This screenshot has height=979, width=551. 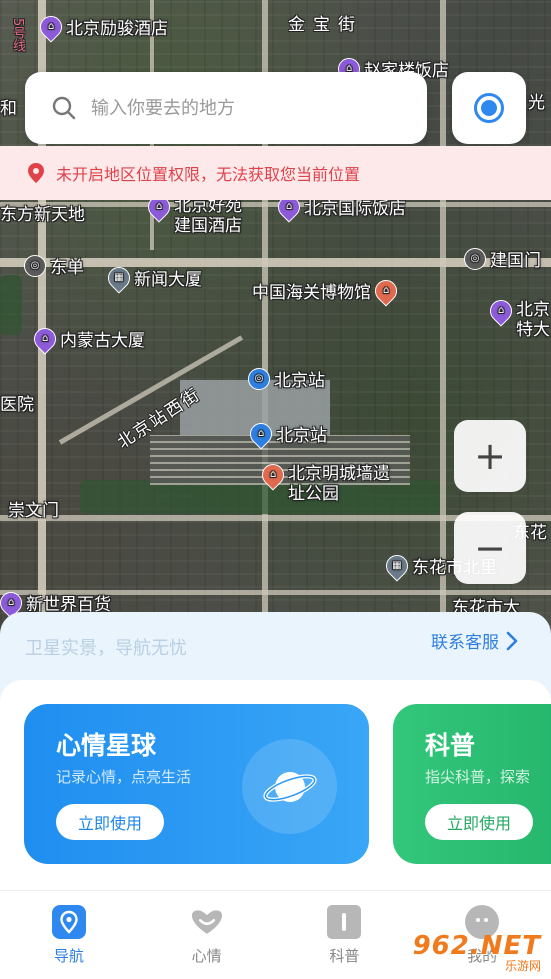 I want to click on tab-mood: 心情, so click(x=207, y=935).